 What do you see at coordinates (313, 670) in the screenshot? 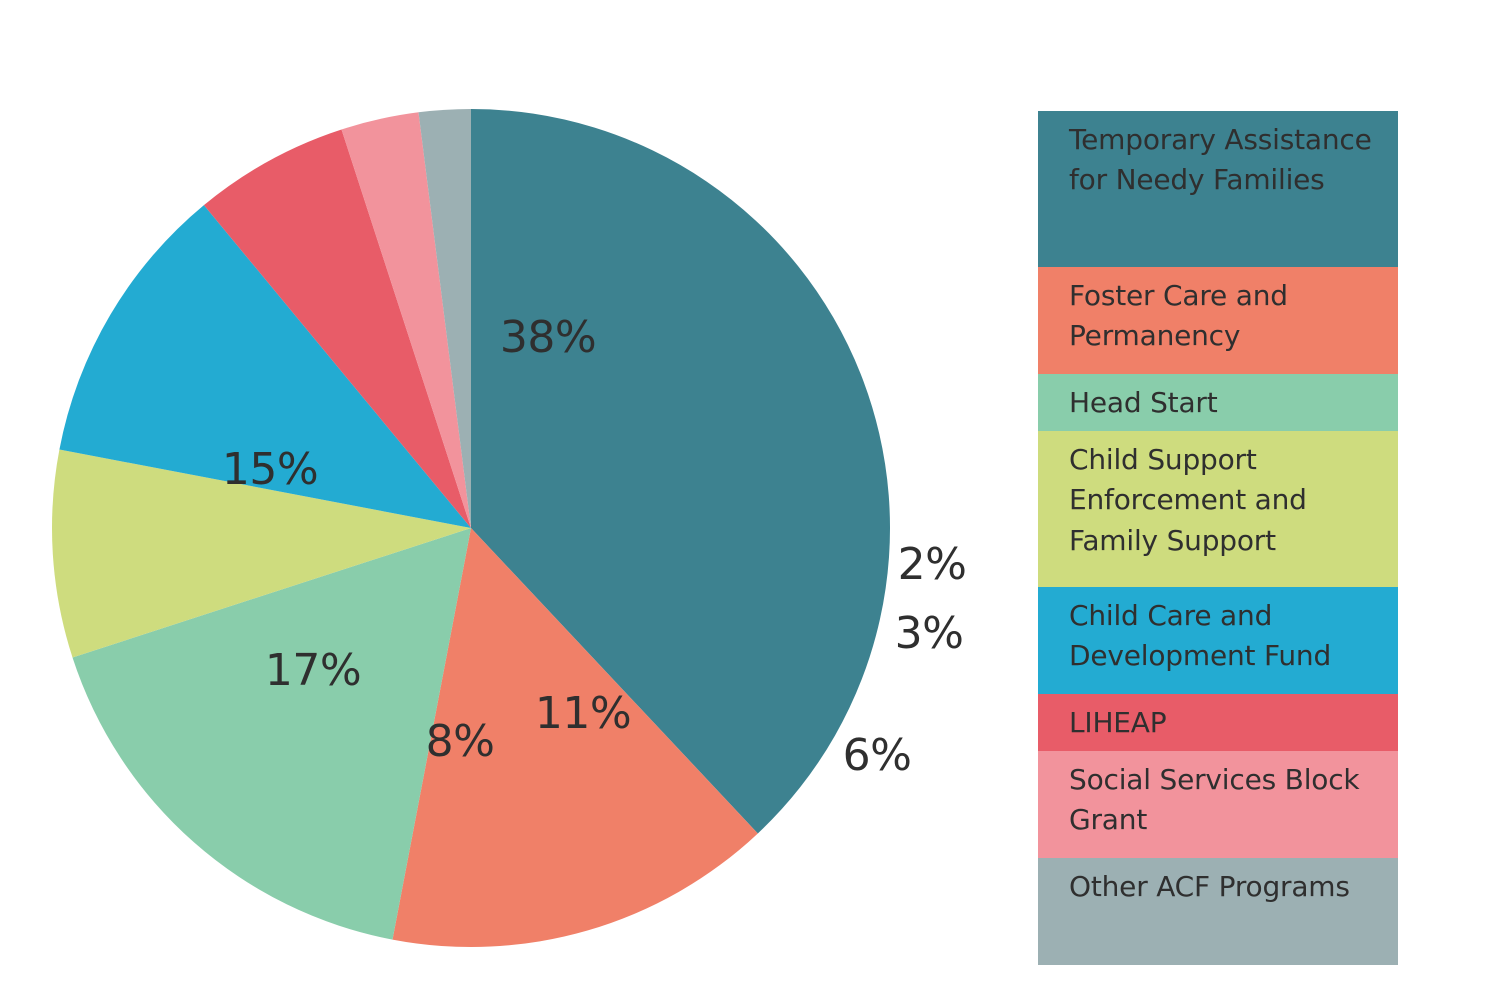
I see `pie-slice-value-label: 17%` at bounding box center [313, 670].